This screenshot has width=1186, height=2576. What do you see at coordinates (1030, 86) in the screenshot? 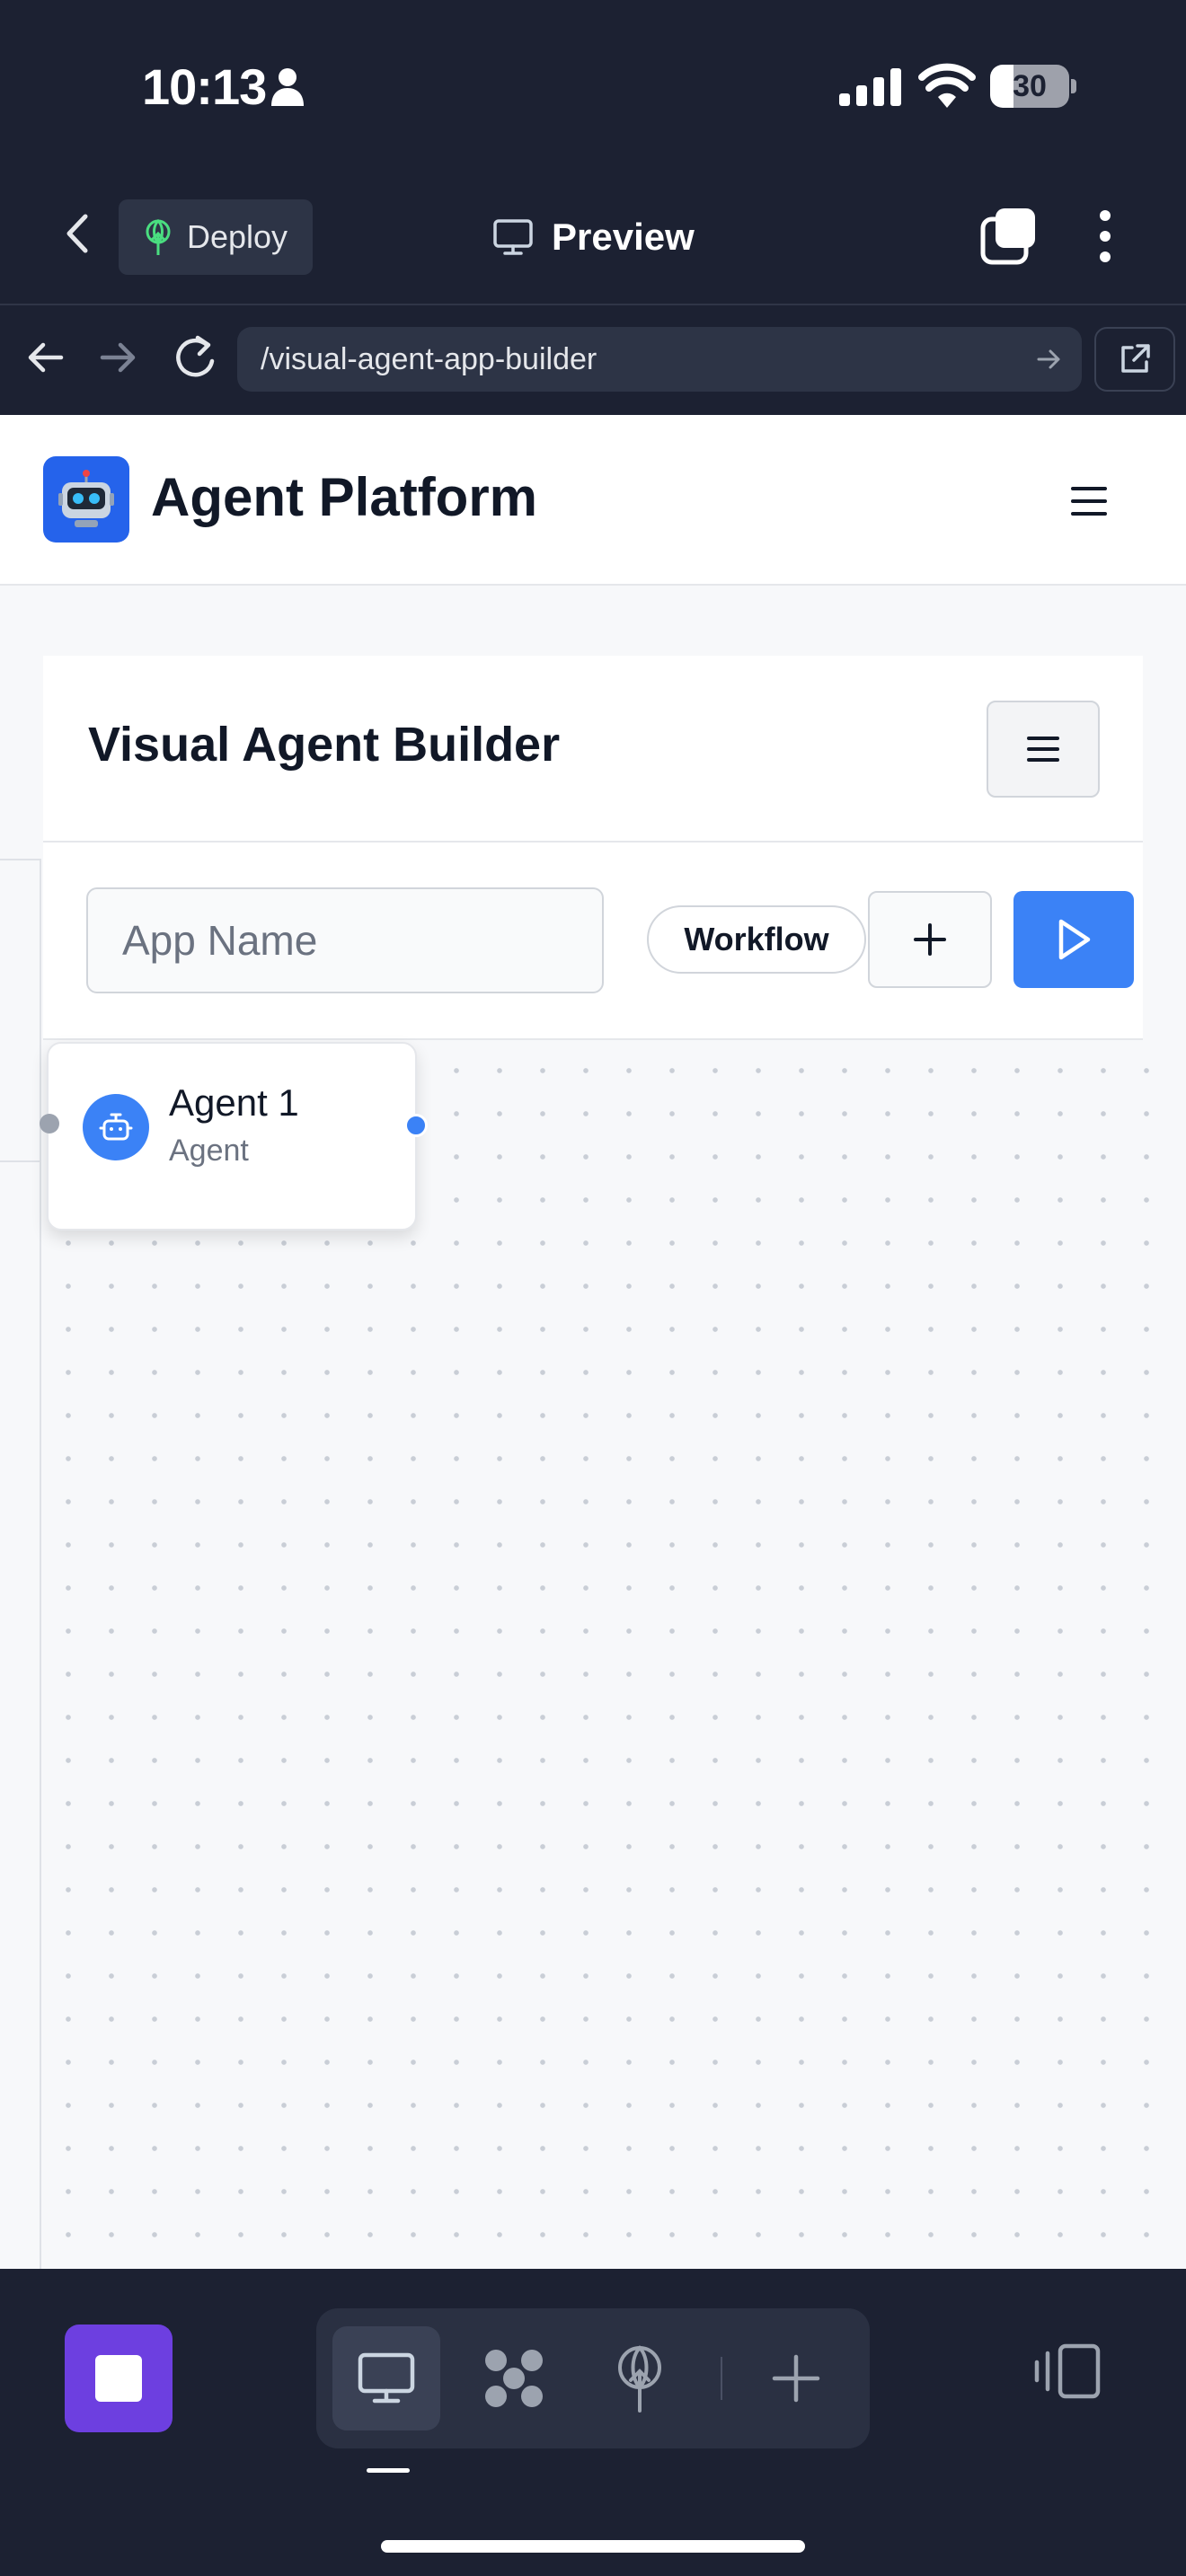
I see `battery-percent: 30` at bounding box center [1030, 86].